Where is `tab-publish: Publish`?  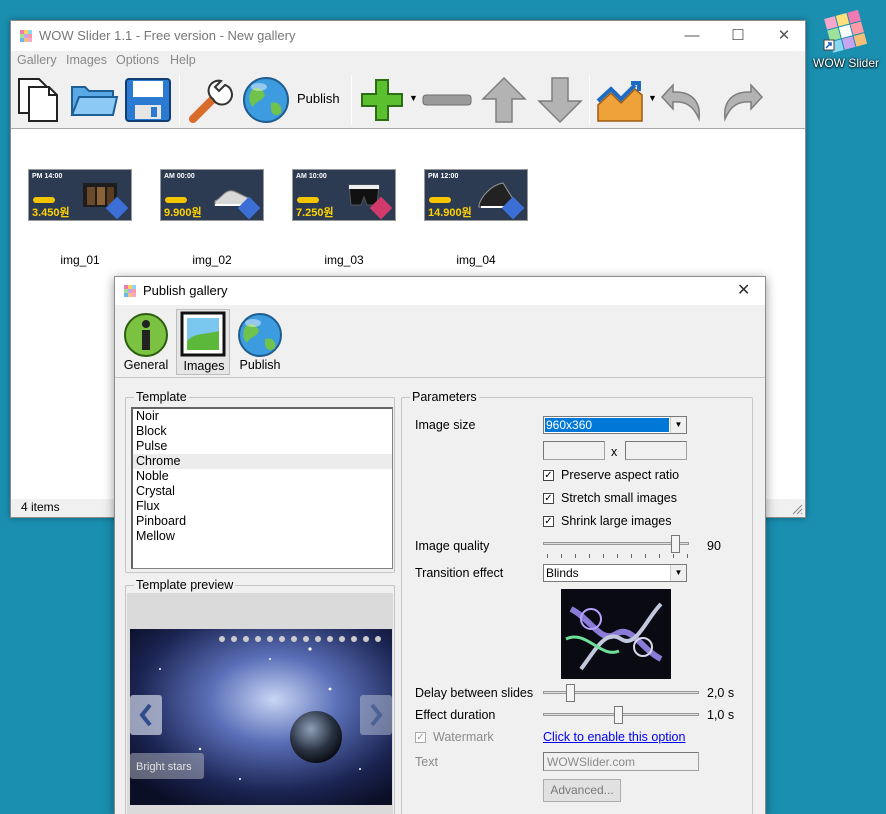 tab-publish: Publish is located at coordinates (260, 342).